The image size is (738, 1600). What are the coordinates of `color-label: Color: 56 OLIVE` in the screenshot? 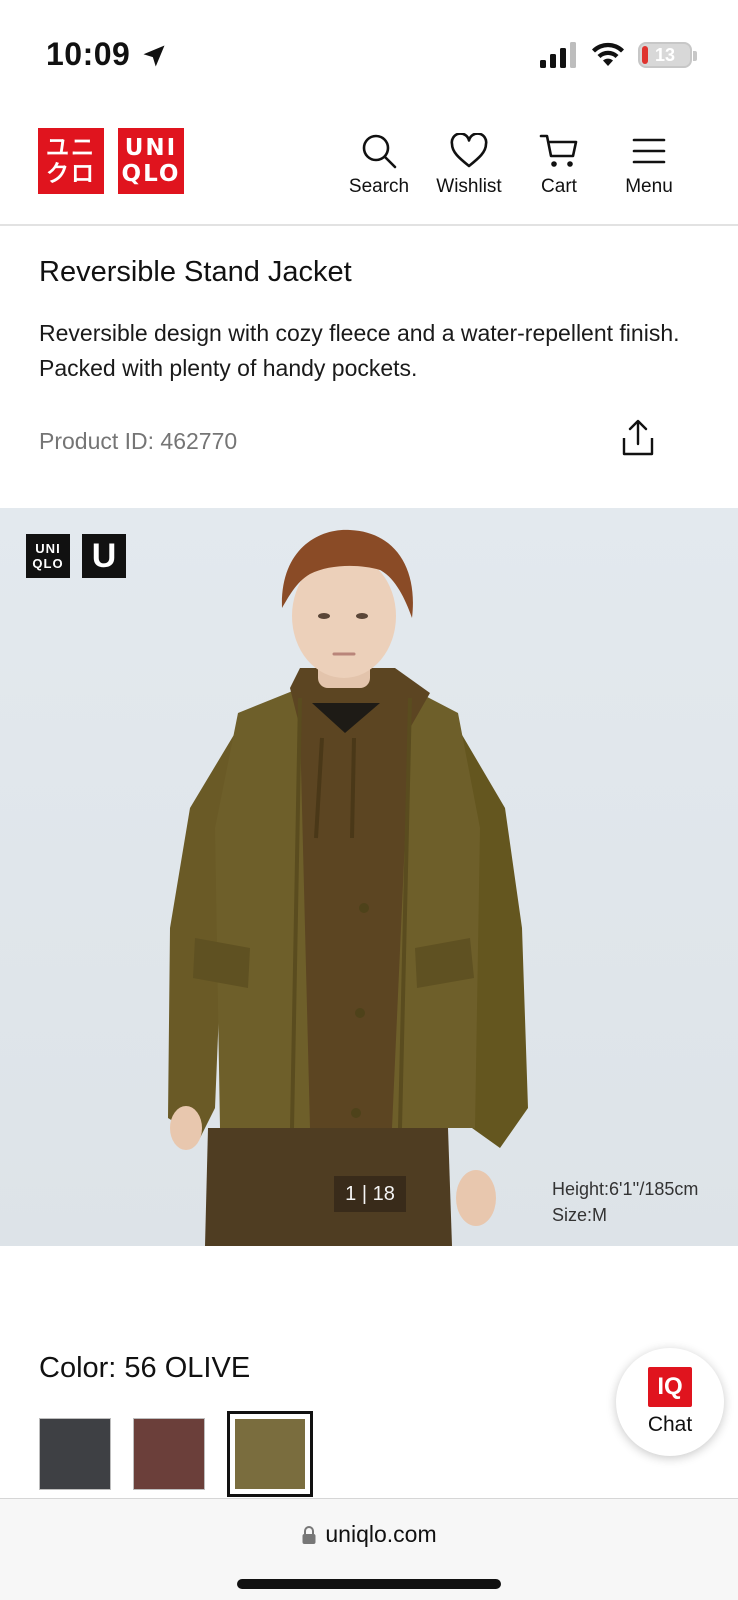 It's located at (145, 1368).